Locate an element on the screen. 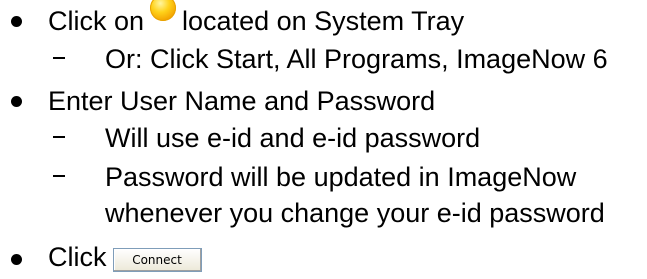 This screenshot has width=647, height=279. instruction-text: Click is located at coordinates (77, 257).